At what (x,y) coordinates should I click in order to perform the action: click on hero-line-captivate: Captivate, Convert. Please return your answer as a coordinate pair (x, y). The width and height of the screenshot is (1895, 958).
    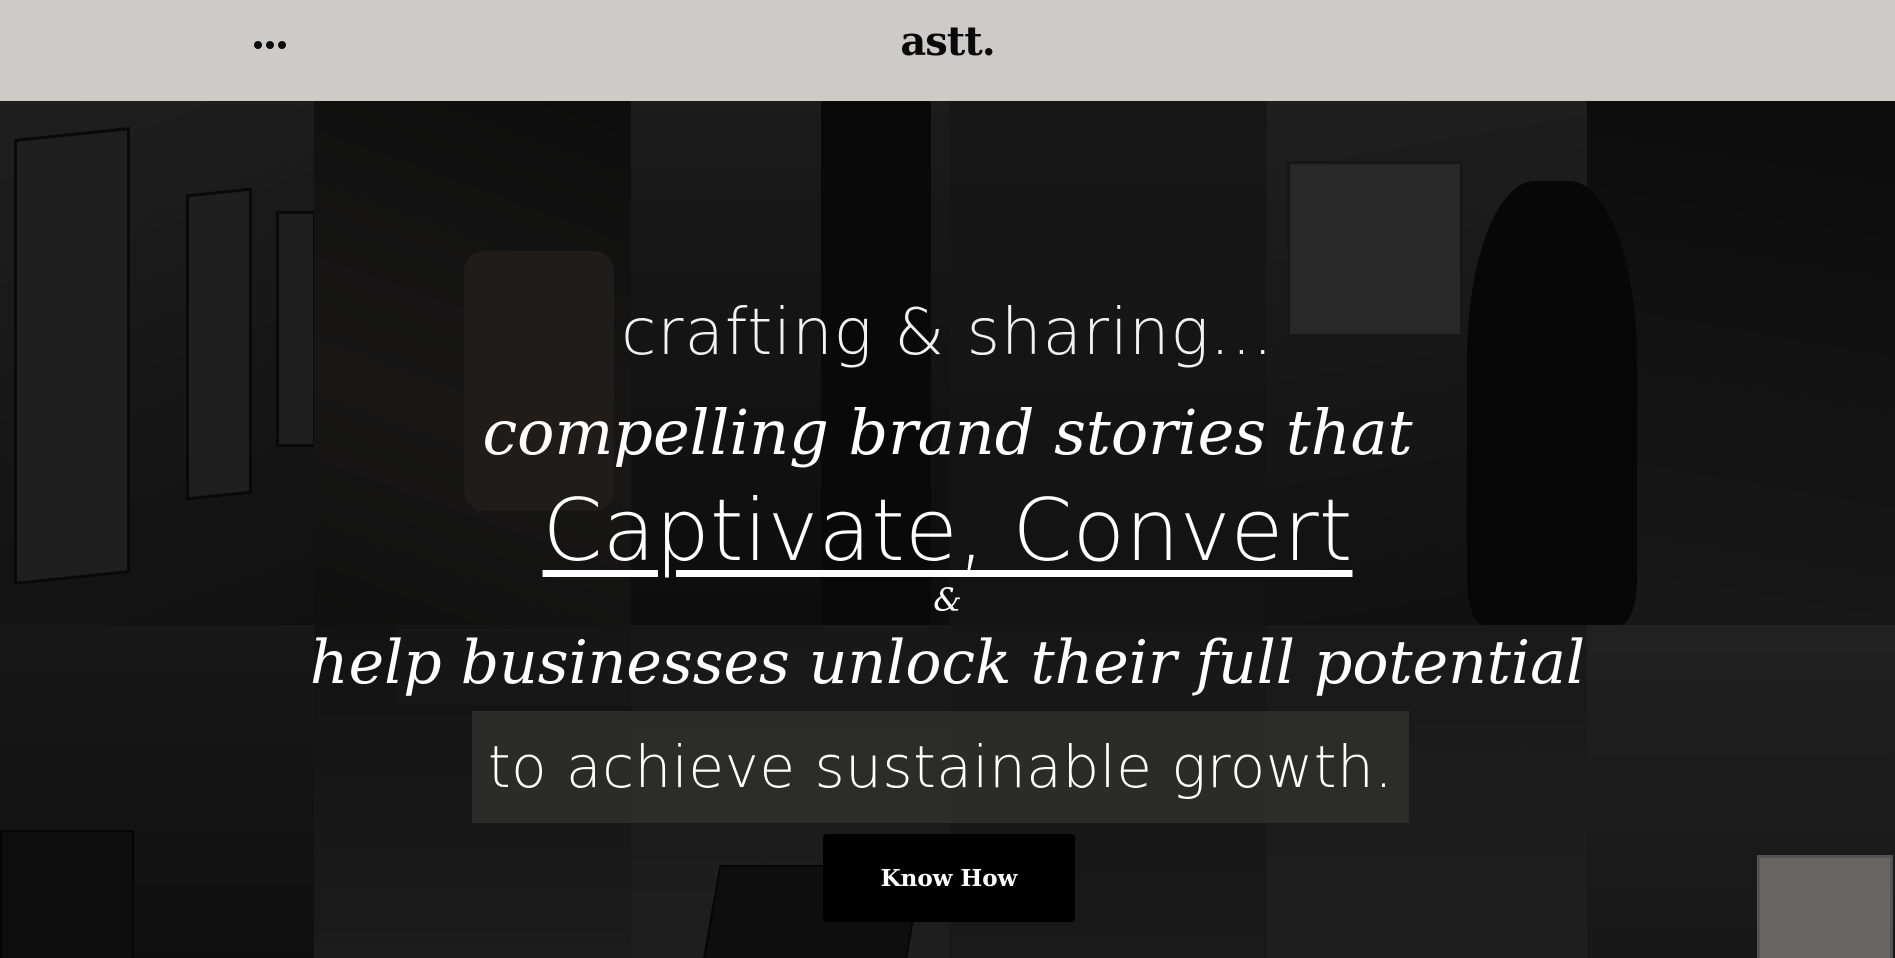
    Looking at the image, I should click on (947, 531).